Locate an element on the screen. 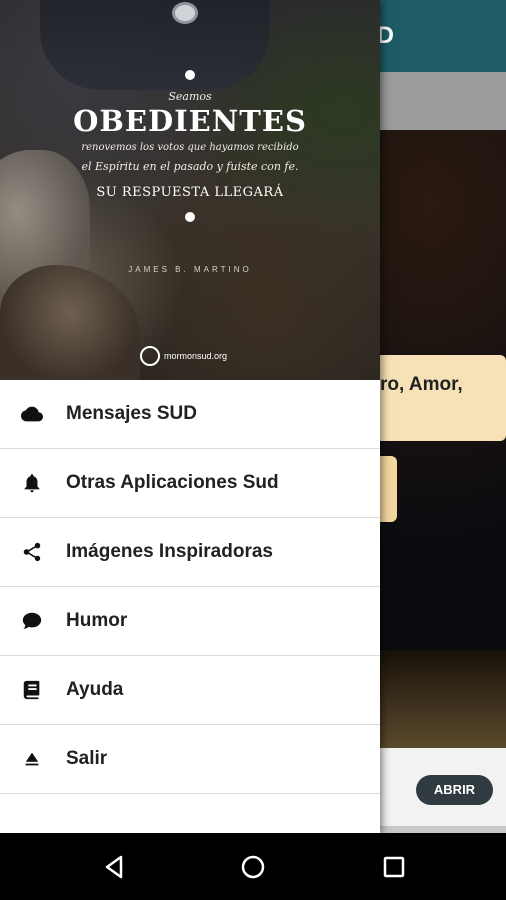  menu-item-imagenes-inspiradoras: Imágenes Inspiradoras is located at coordinates (190, 552).